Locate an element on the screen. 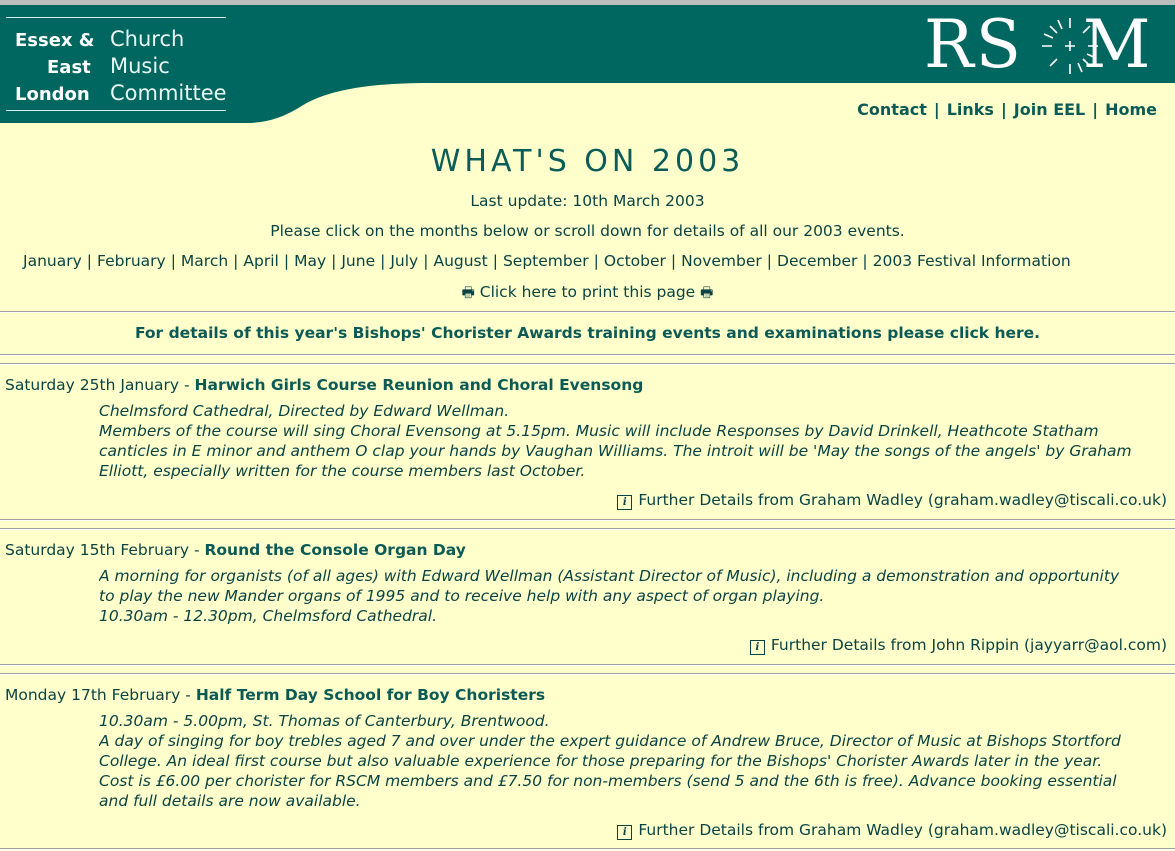 The image size is (1175, 851). rscm-logo-rs: RS is located at coordinates (973, 44).